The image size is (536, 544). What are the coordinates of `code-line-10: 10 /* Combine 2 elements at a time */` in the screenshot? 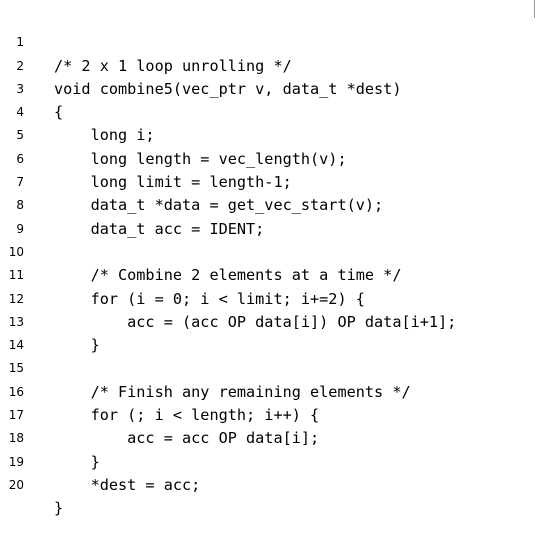 It's located at (268, 251).